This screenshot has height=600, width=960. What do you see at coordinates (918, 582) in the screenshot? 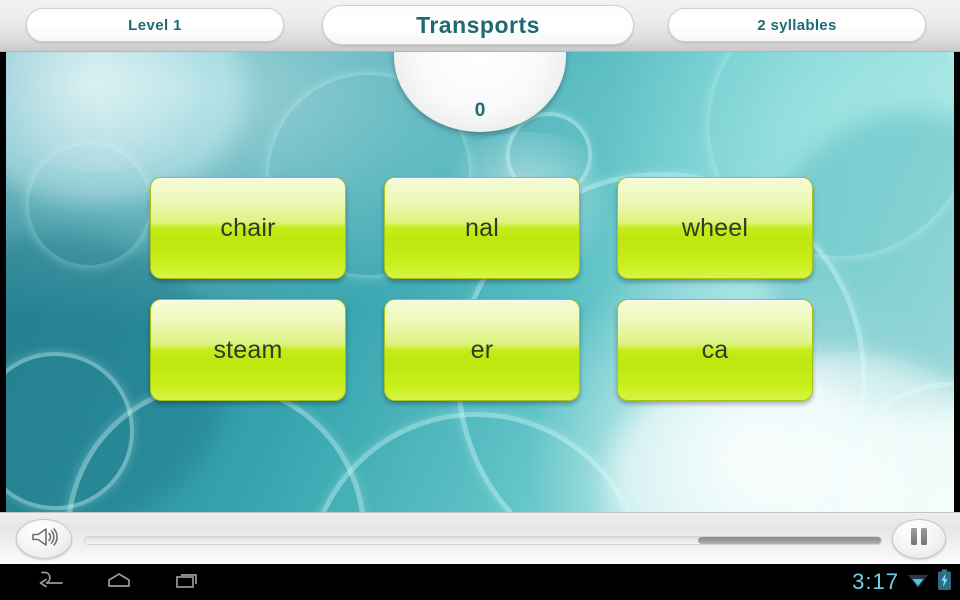
I see `wifi-icon` at bounding box center [918, 582].